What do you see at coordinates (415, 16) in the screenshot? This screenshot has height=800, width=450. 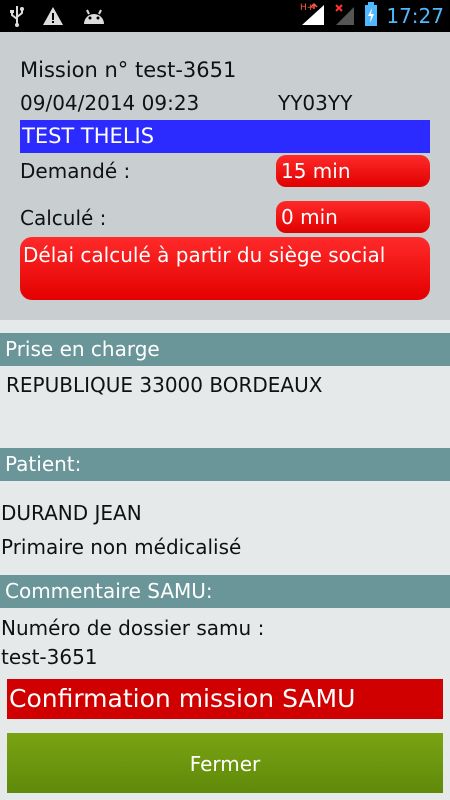 I see `status-time: 17:27` at bounding box center [415, 16].